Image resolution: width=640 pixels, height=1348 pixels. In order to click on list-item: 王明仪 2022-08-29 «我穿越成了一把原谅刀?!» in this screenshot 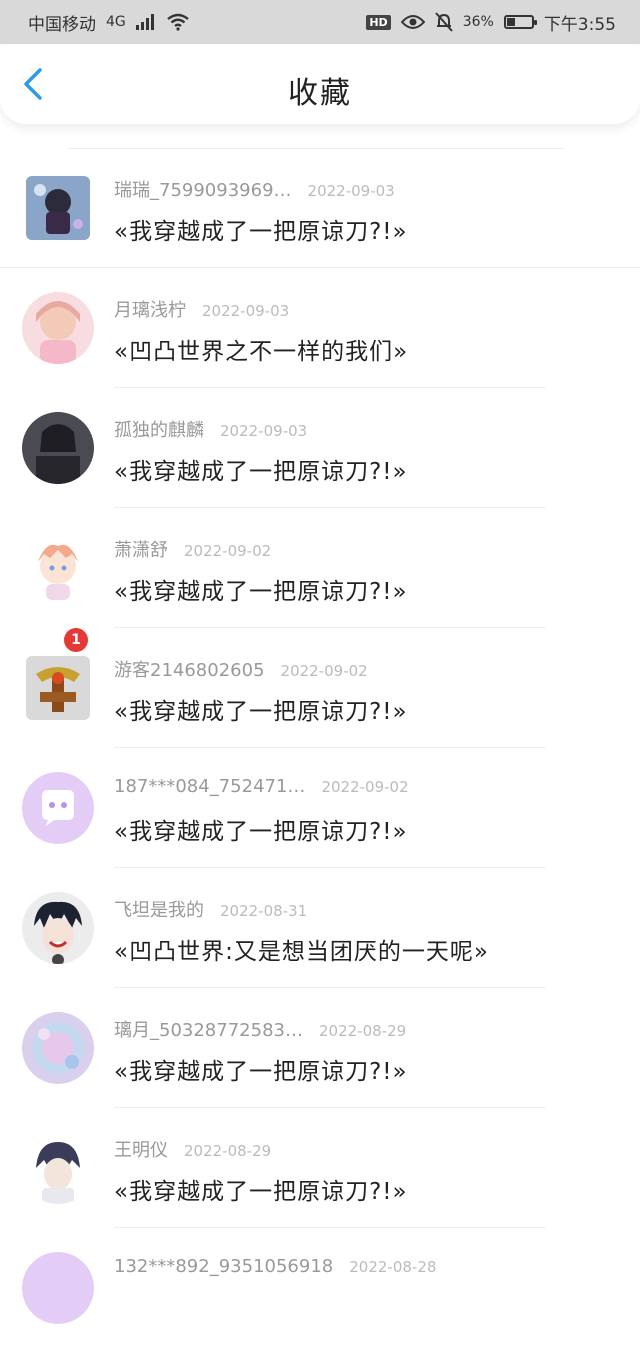, I will do `click(320, 1168)`.